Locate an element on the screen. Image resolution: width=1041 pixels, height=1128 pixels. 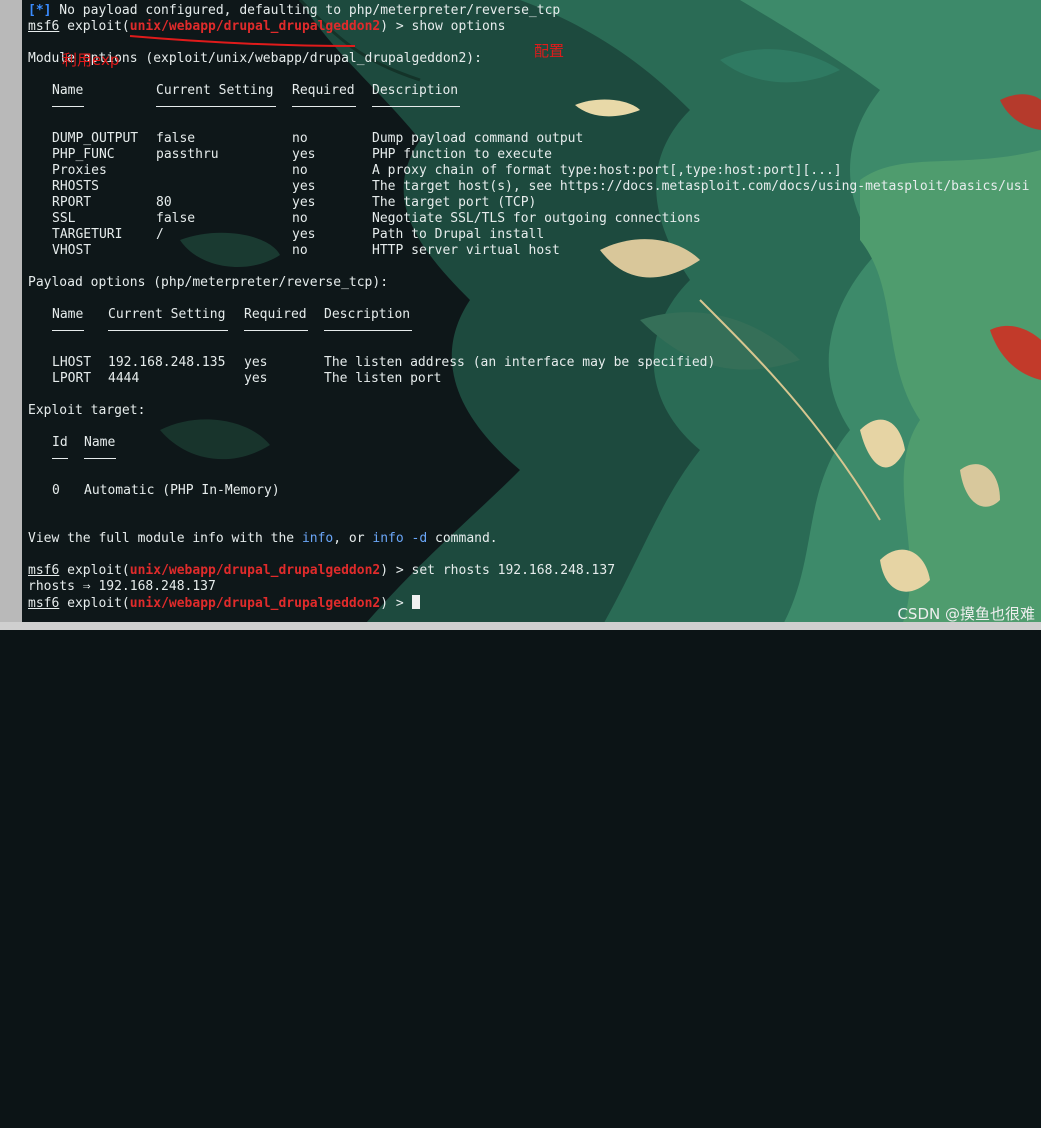
csdn-watermark: CSDN @摸鱼也很难 is located at coordinates (966, 614).